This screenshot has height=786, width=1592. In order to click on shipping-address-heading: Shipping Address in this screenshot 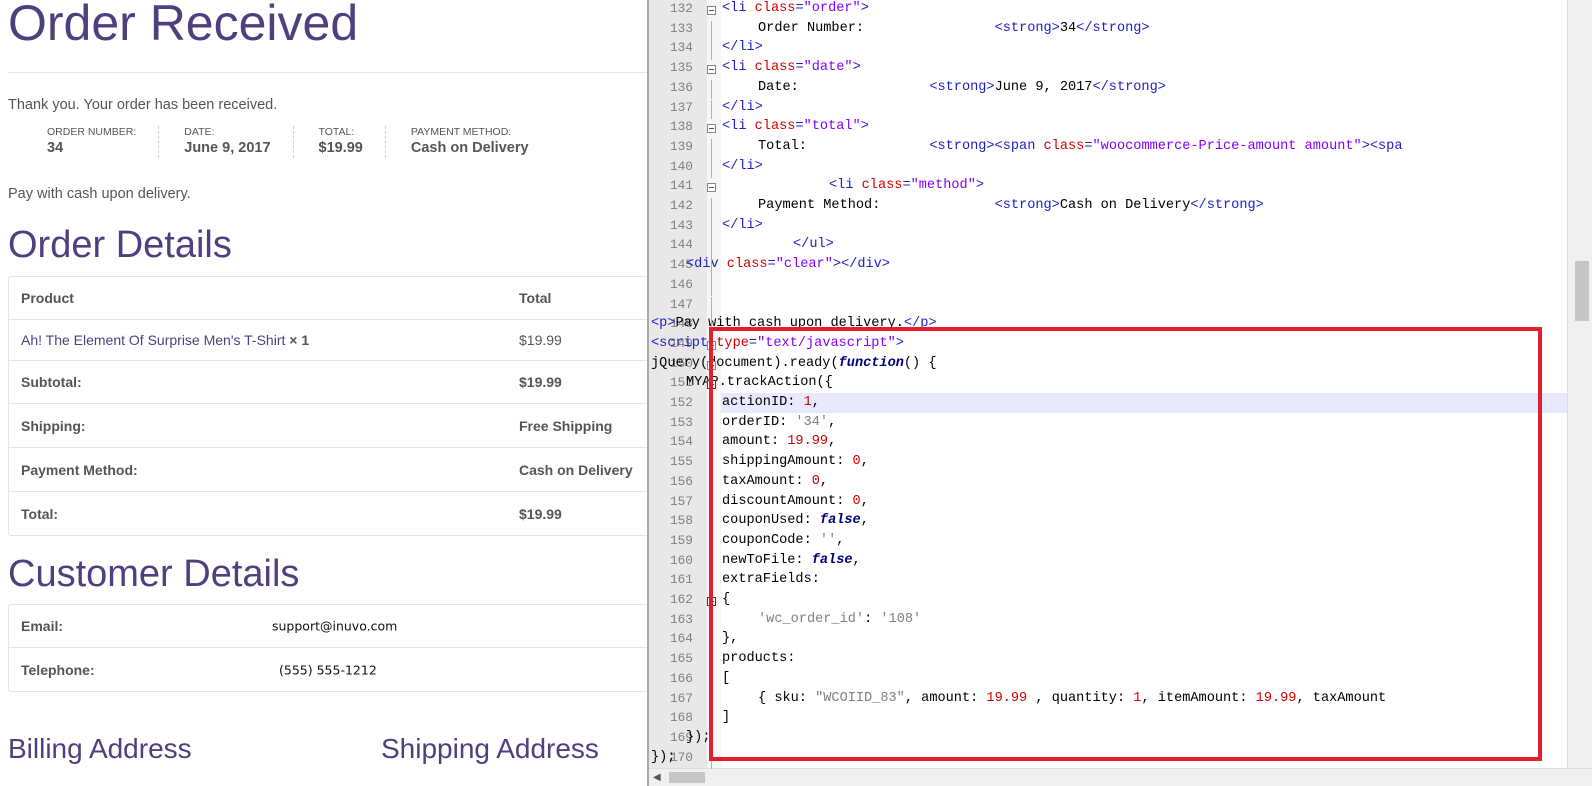, I will do `click(490, 748)`.